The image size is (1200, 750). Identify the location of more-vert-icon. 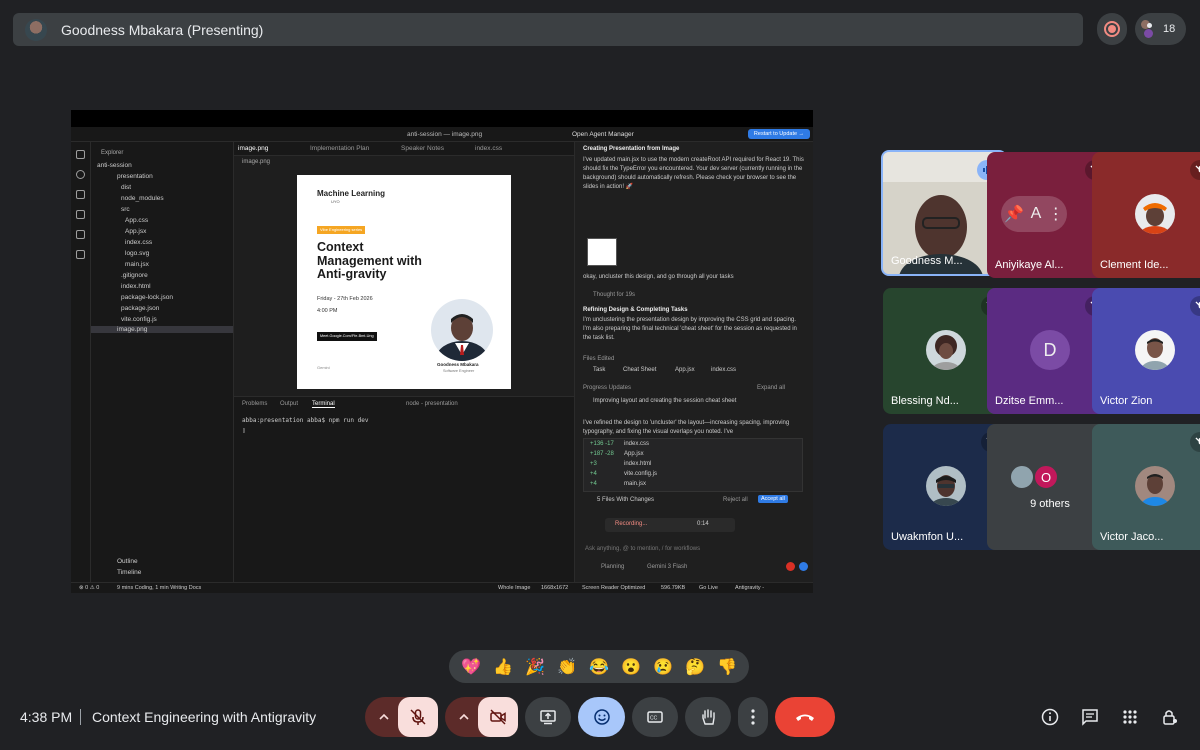
(753, 717).